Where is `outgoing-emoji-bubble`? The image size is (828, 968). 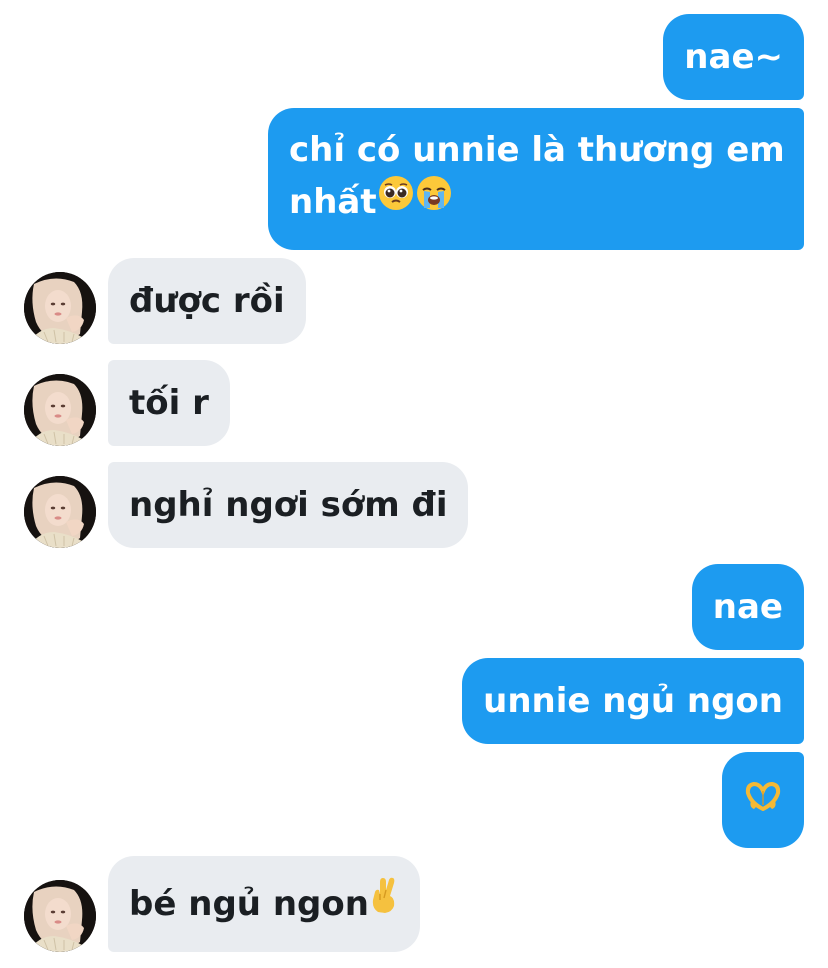 outgoing-emoji-bubble is located at coordinates (763, 800).